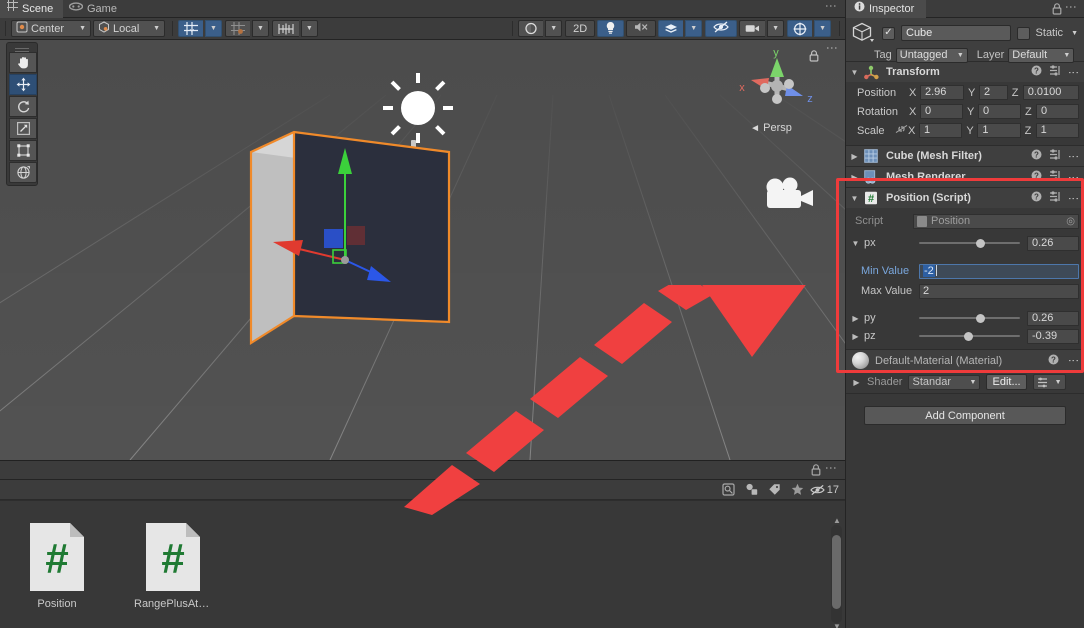 This screenshot has width=1084, height=628. I want to click on rotation-y-field: 0, so click(999, 111).